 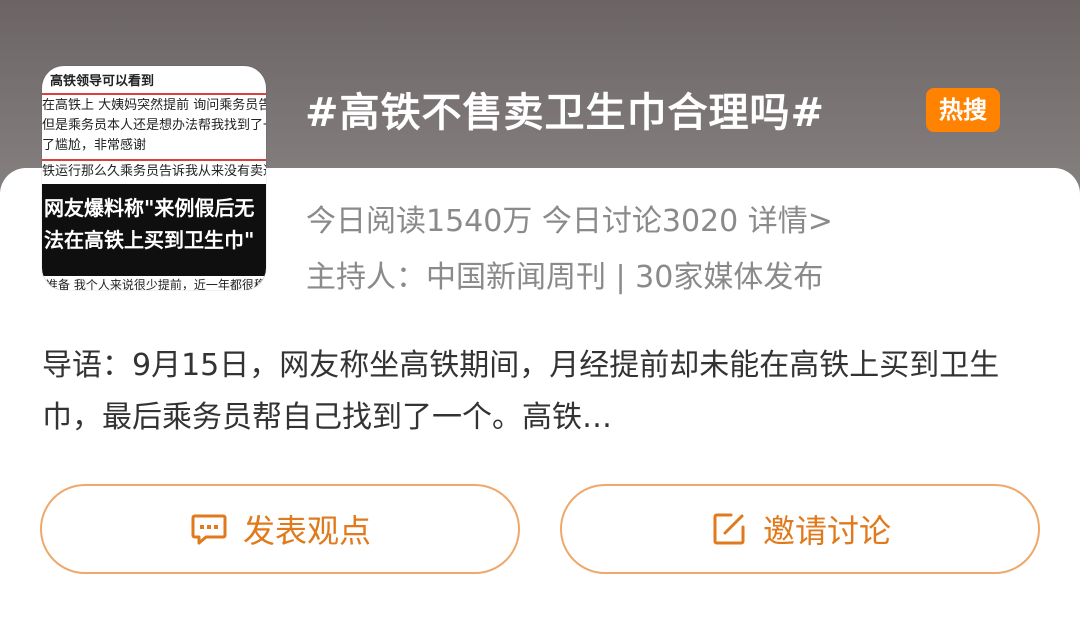 I want to click on hot-search-badge: 热搜, so click(x=963, y=110).